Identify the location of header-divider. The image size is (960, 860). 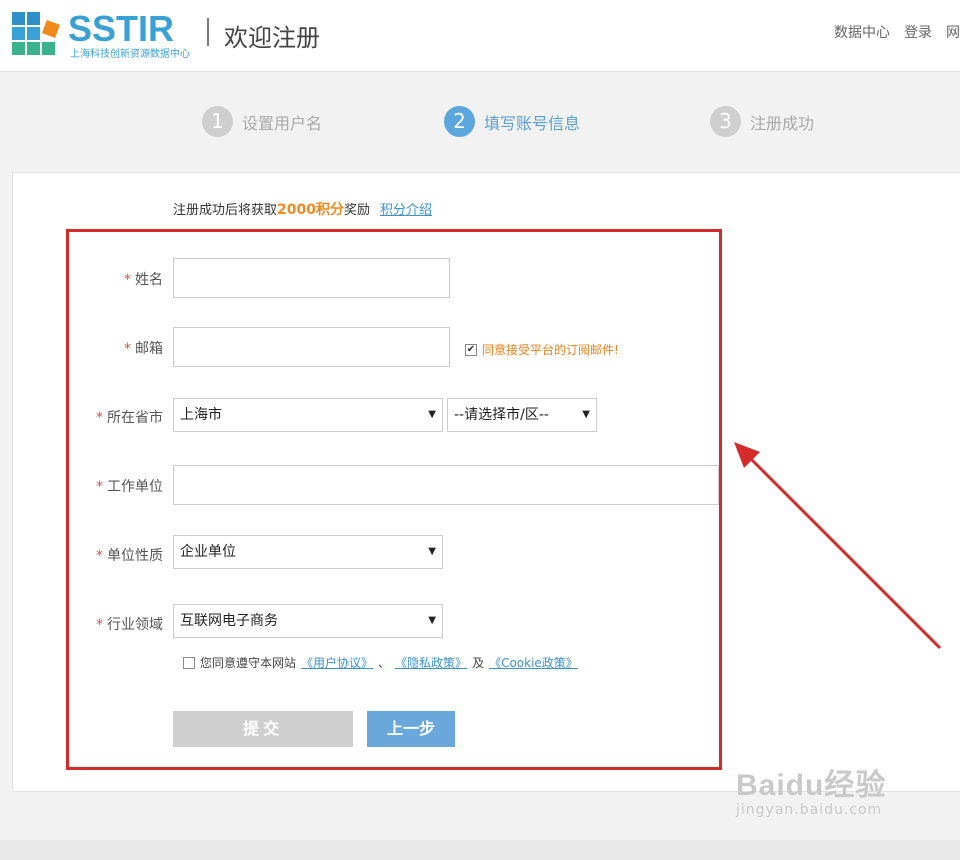
(208, 32).